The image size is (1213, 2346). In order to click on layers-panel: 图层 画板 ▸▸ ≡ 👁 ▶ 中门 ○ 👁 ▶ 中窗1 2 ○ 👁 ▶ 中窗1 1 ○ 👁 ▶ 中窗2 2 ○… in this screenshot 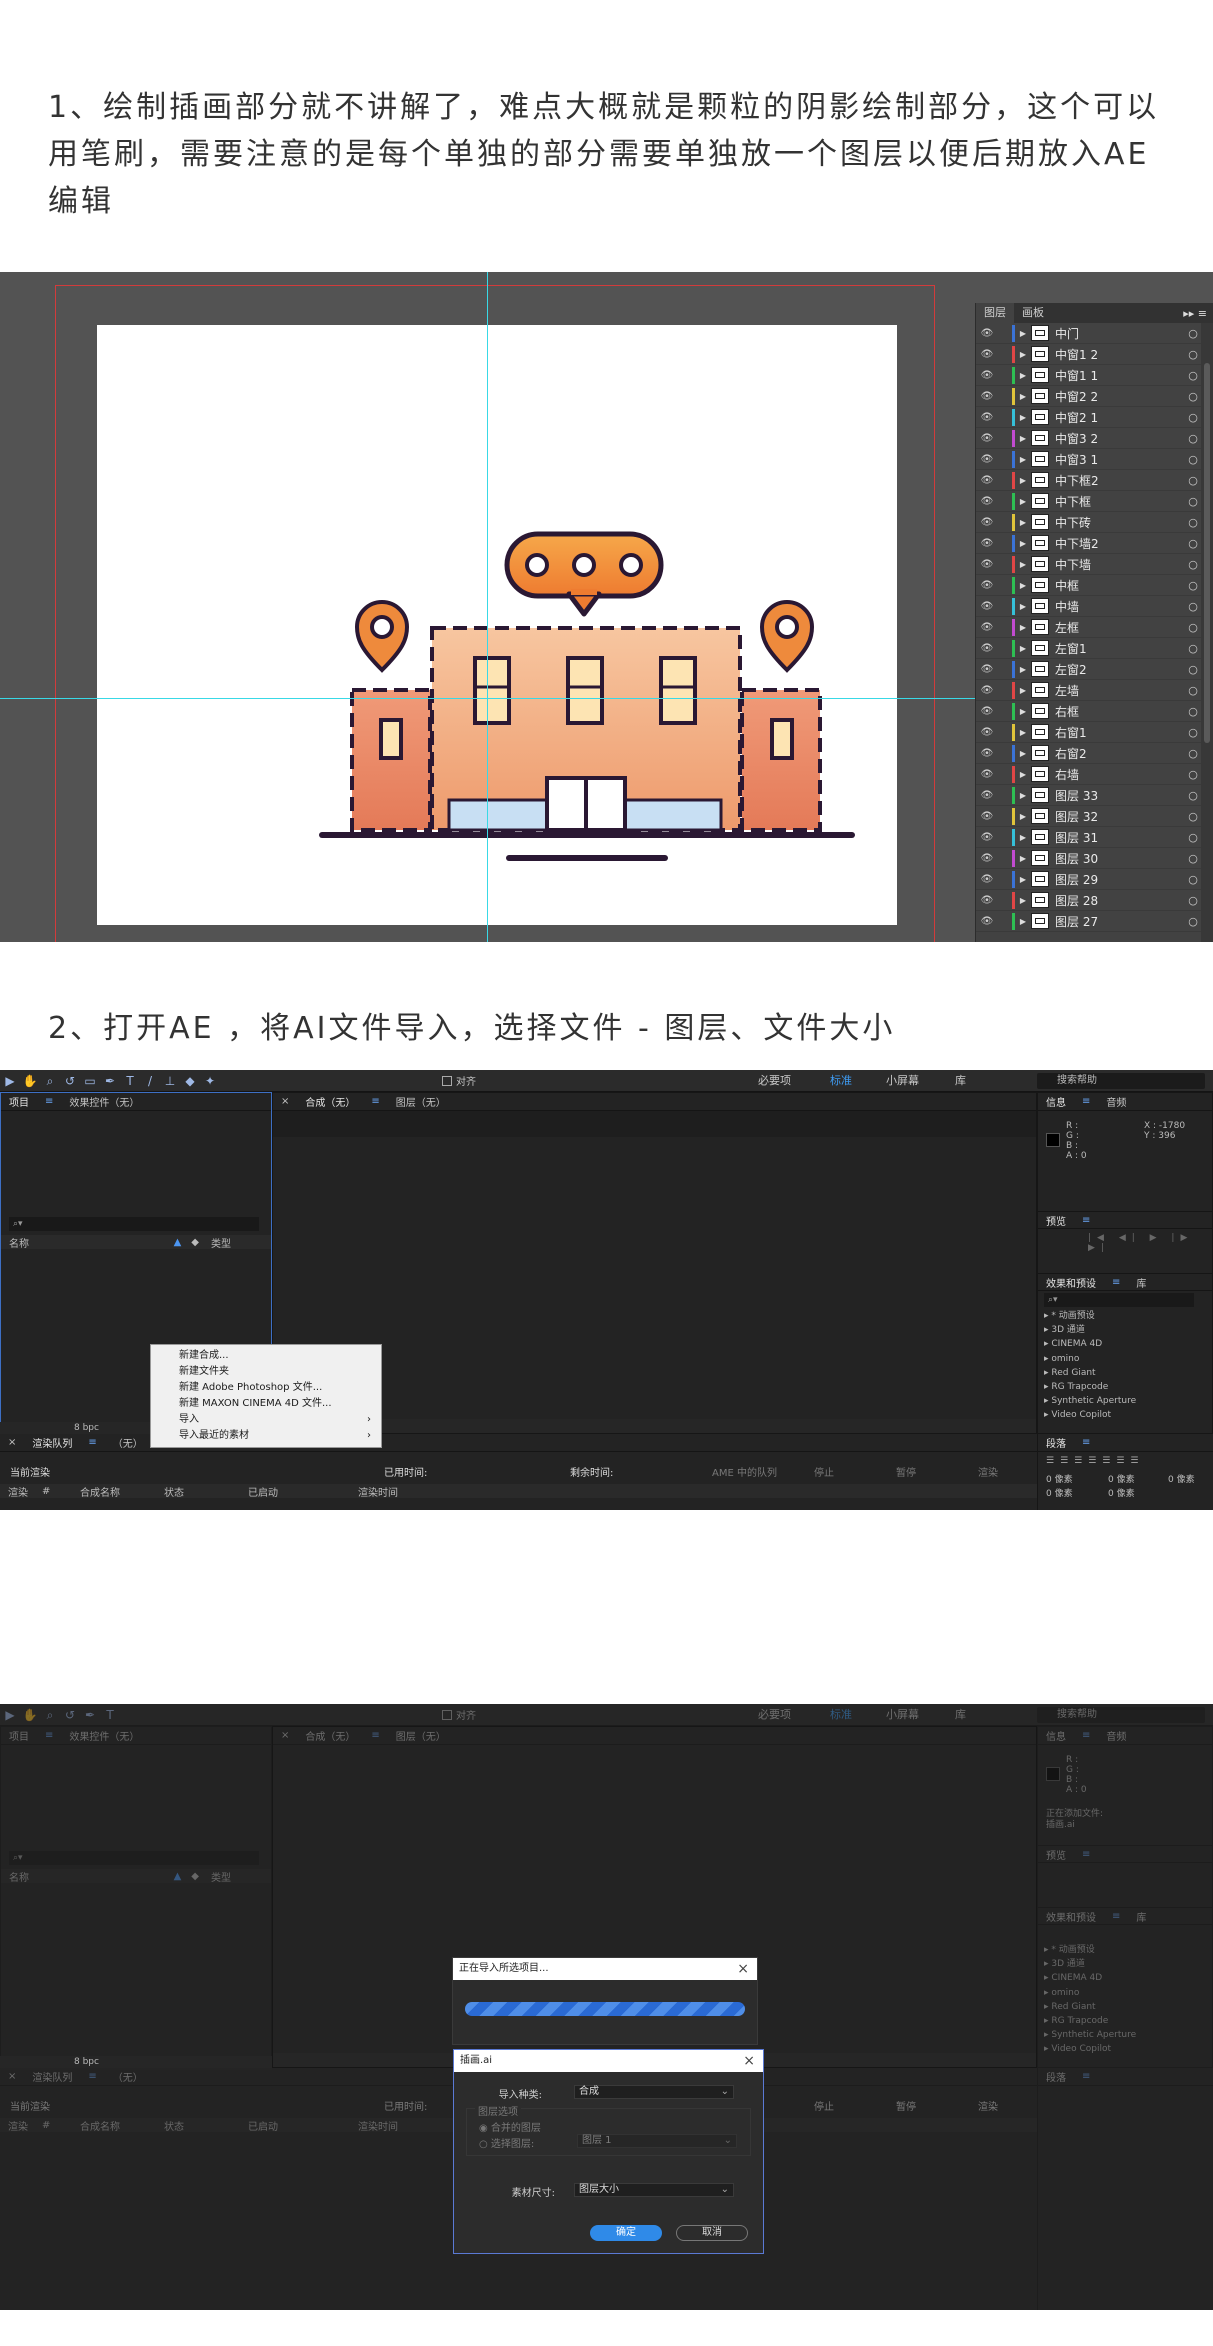, I will do `click(1094, 622)`.